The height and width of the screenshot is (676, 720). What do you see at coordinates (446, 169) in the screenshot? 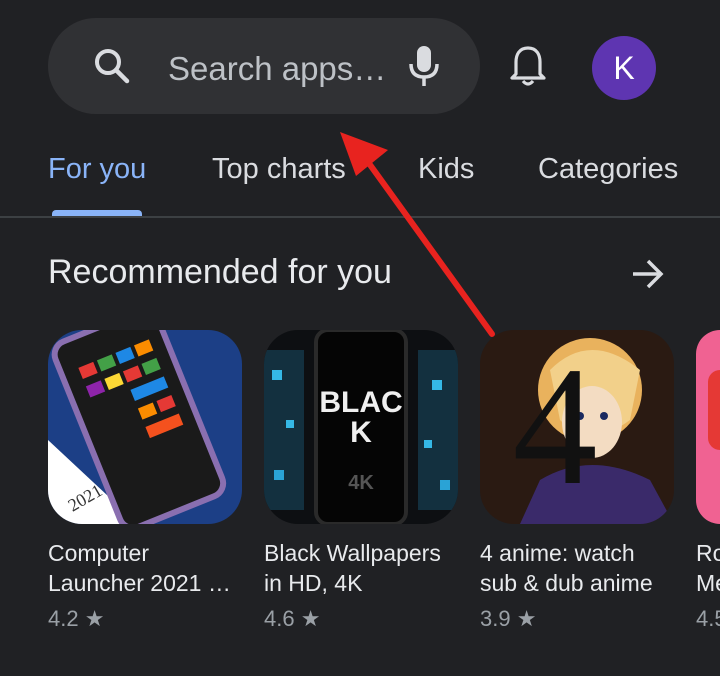
I see `tab-kids: Kids` at bounding box center [446, 169].